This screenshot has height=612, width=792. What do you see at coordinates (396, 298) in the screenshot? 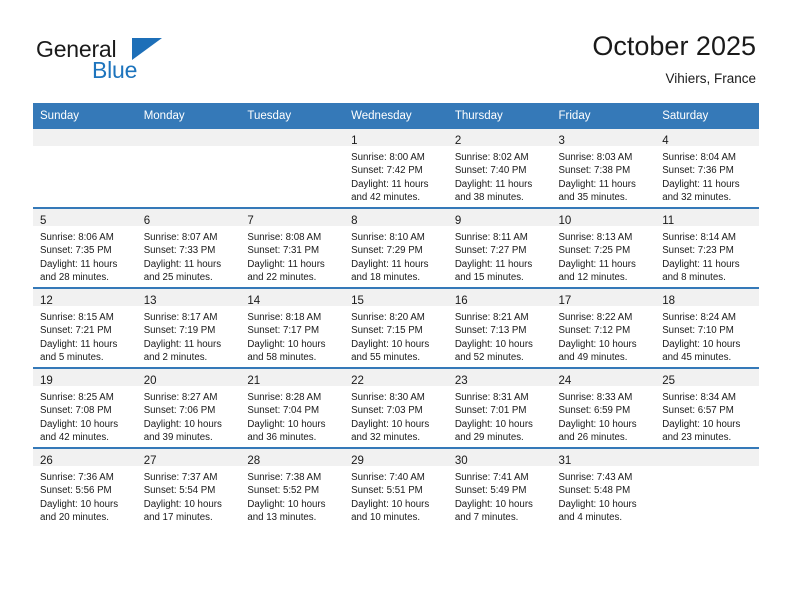
I see `day-number-band: 15` at bounding box center [396, 298].